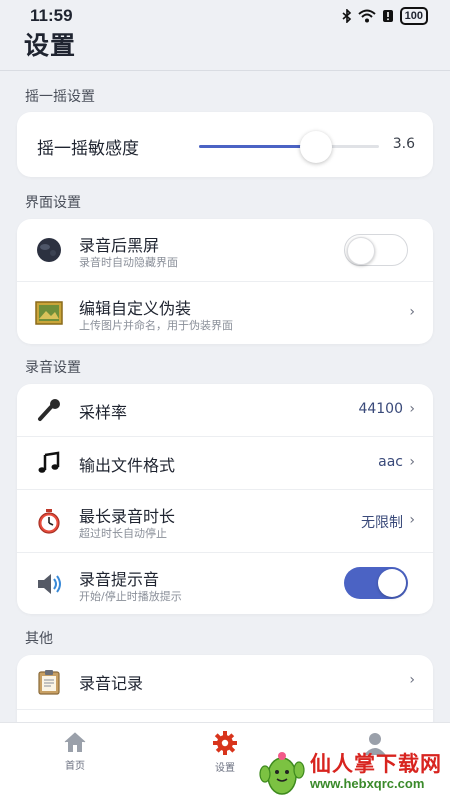  What do you see at coordinates (51, 15) in the screenshot?
I see `status-time: 11:59` at bounding box center [51, 15].